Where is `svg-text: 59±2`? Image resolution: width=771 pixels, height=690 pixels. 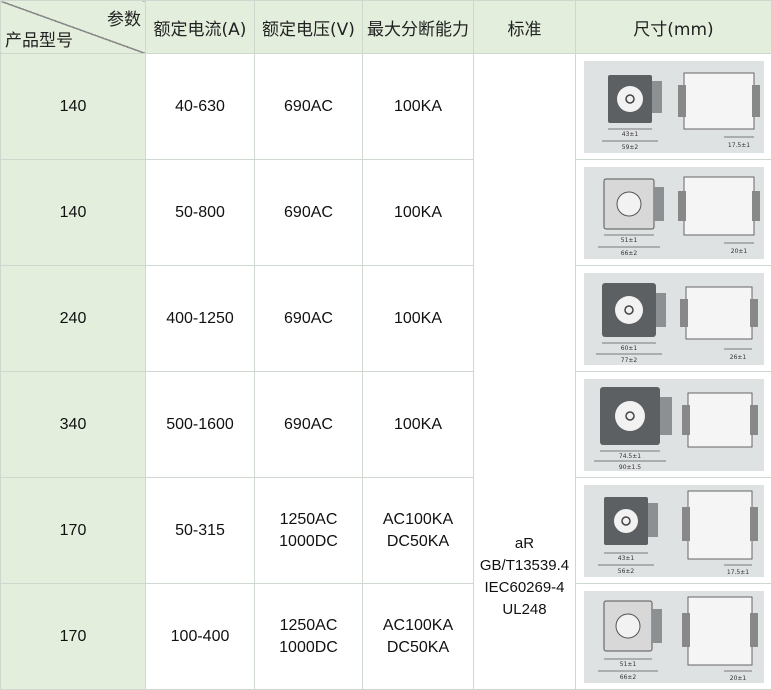 svg-text: 59±2 is located at coordinates (629, 147).